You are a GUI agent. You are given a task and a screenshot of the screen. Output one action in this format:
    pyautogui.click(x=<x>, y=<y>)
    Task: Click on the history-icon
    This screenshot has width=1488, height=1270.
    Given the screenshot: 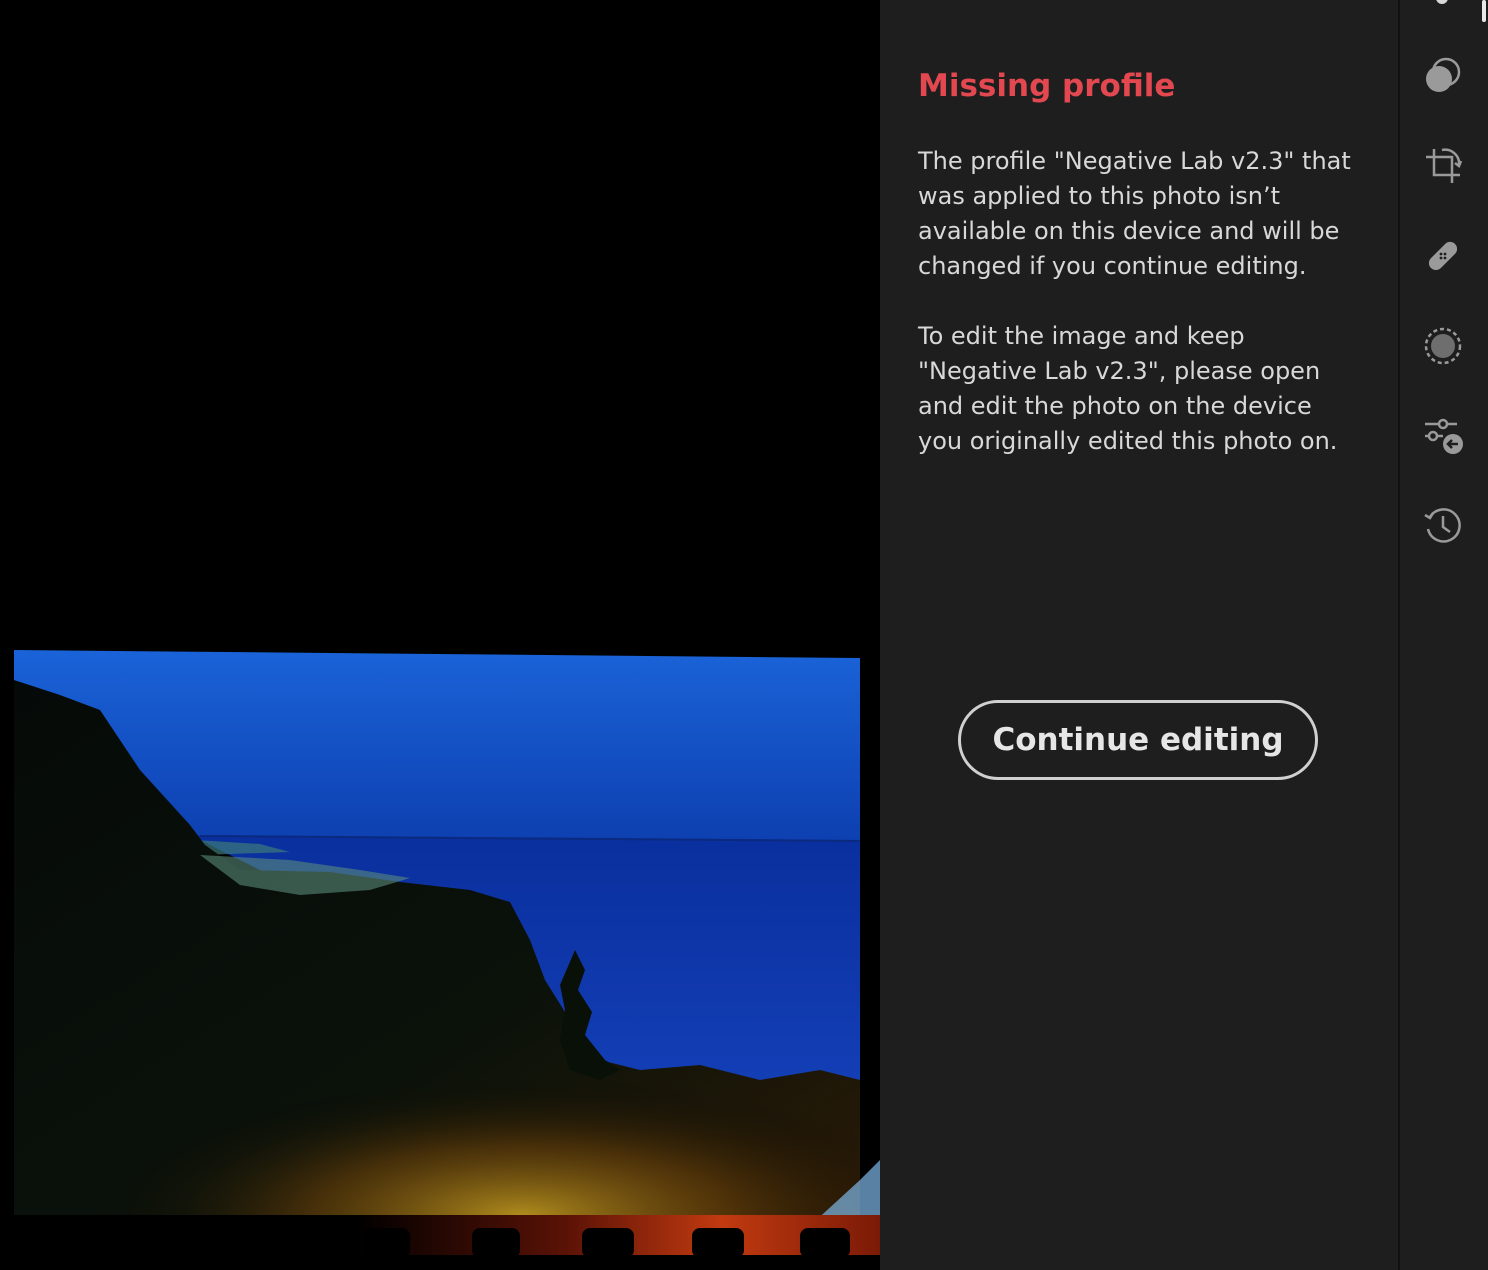 What is the action you would take?
    pyautogui.click(x=1443, y=526)
    